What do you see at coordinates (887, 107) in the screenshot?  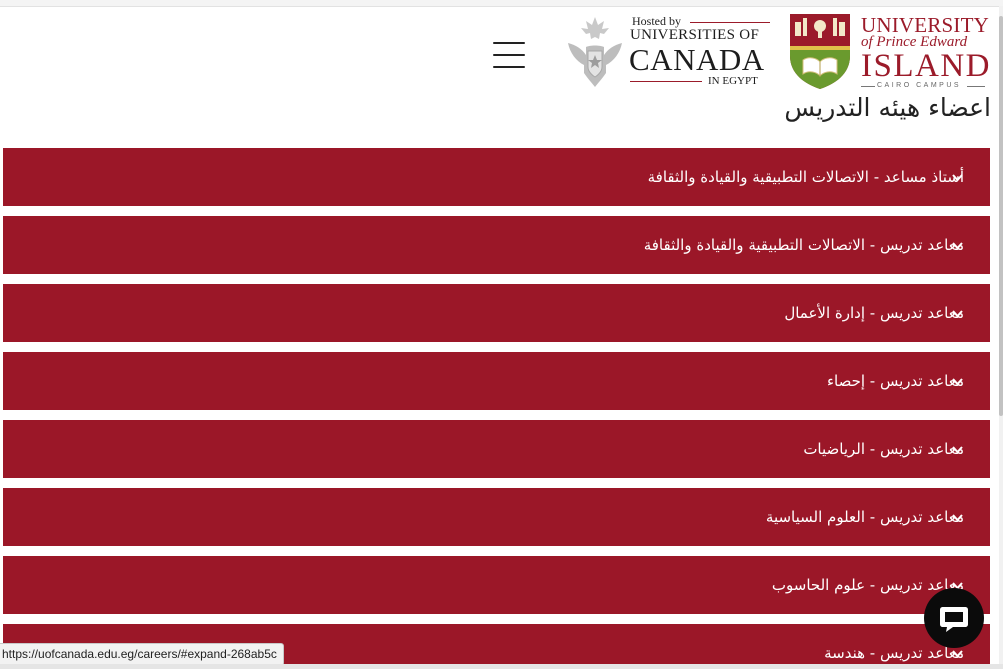 I see `page-title: اعضاء هيئه التدريس` at bounding box center [887, 107].